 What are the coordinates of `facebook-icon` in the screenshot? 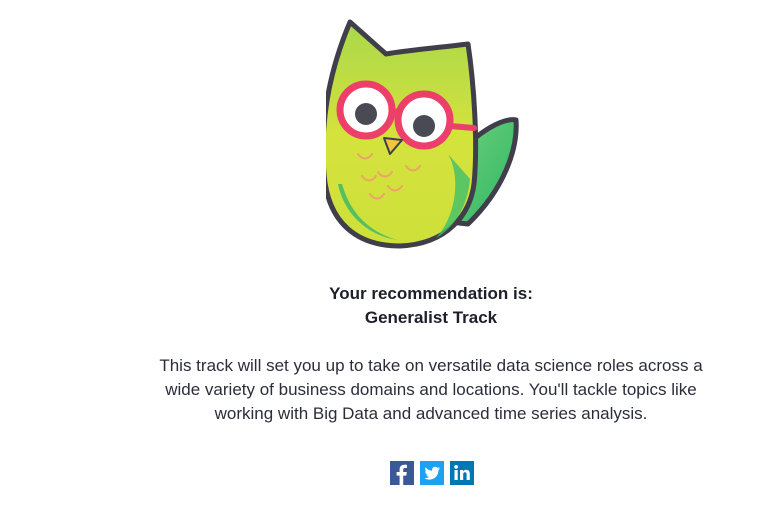 It's located at (402, 473).